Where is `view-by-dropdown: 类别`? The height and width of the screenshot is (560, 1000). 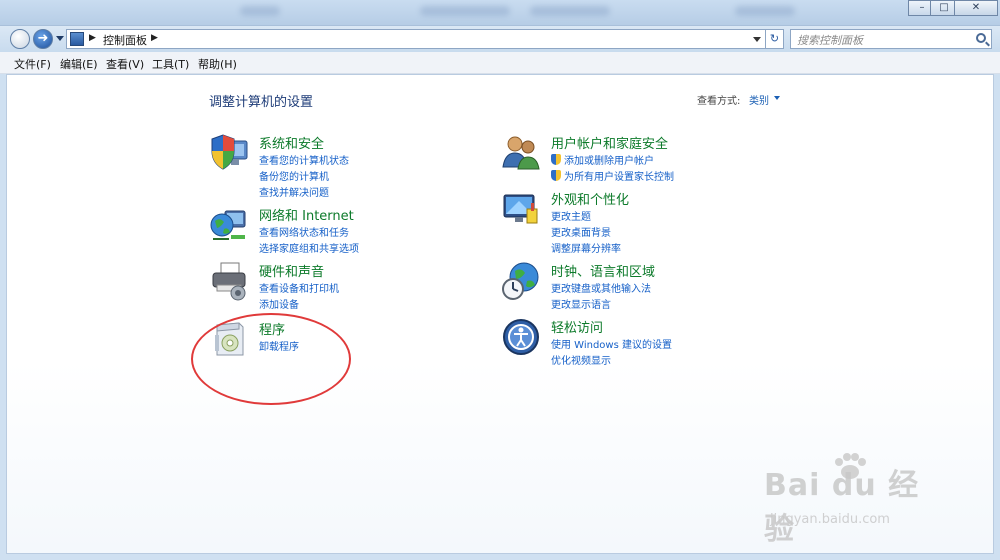
view-by-dropdown: 类别 is located at coordinates (759, 99).